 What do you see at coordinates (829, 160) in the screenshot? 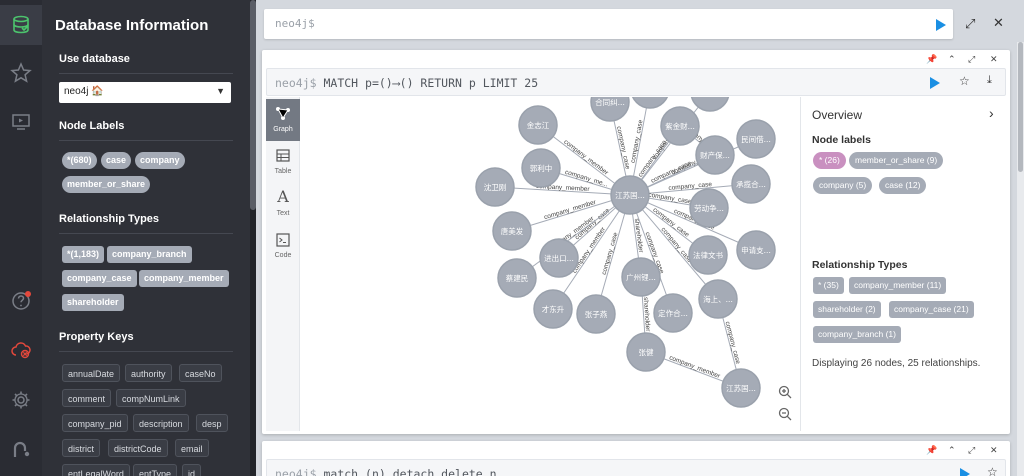
I see `overview-node-label-tag: * (26)` at bounding box center [829, 160].